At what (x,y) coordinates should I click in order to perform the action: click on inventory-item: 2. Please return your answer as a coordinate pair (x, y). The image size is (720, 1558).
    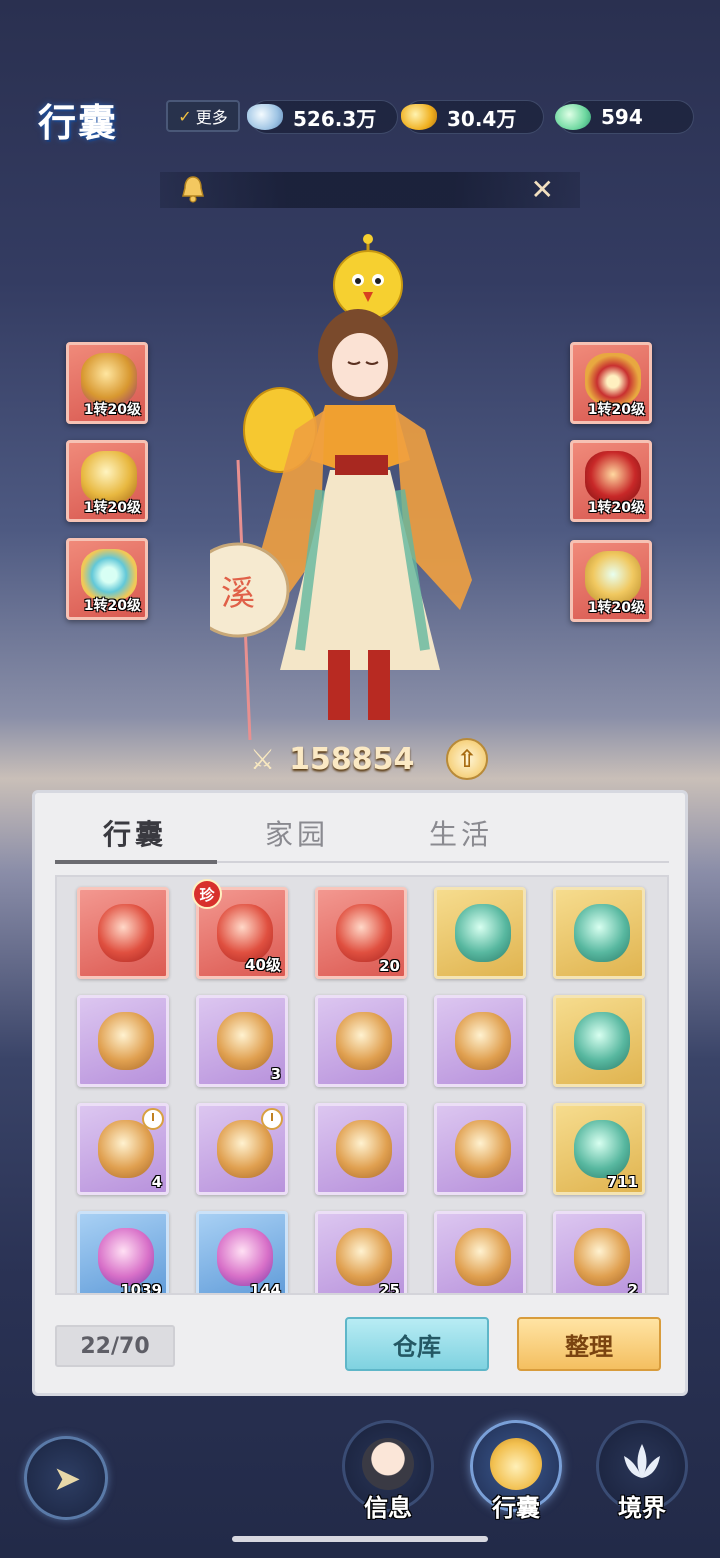
    Looking at the image, I should click on (599, 1253).